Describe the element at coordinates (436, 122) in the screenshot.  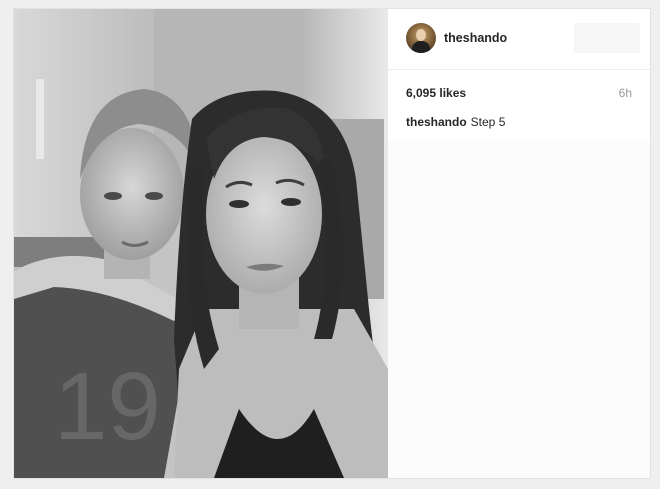
I see `caption-username: theshando` at that location.